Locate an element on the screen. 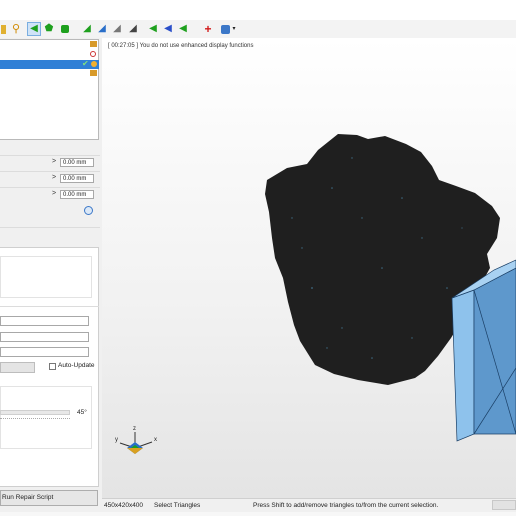 The image size is (516, 516). angle-value: 45° is located at coordinates (82, 412).